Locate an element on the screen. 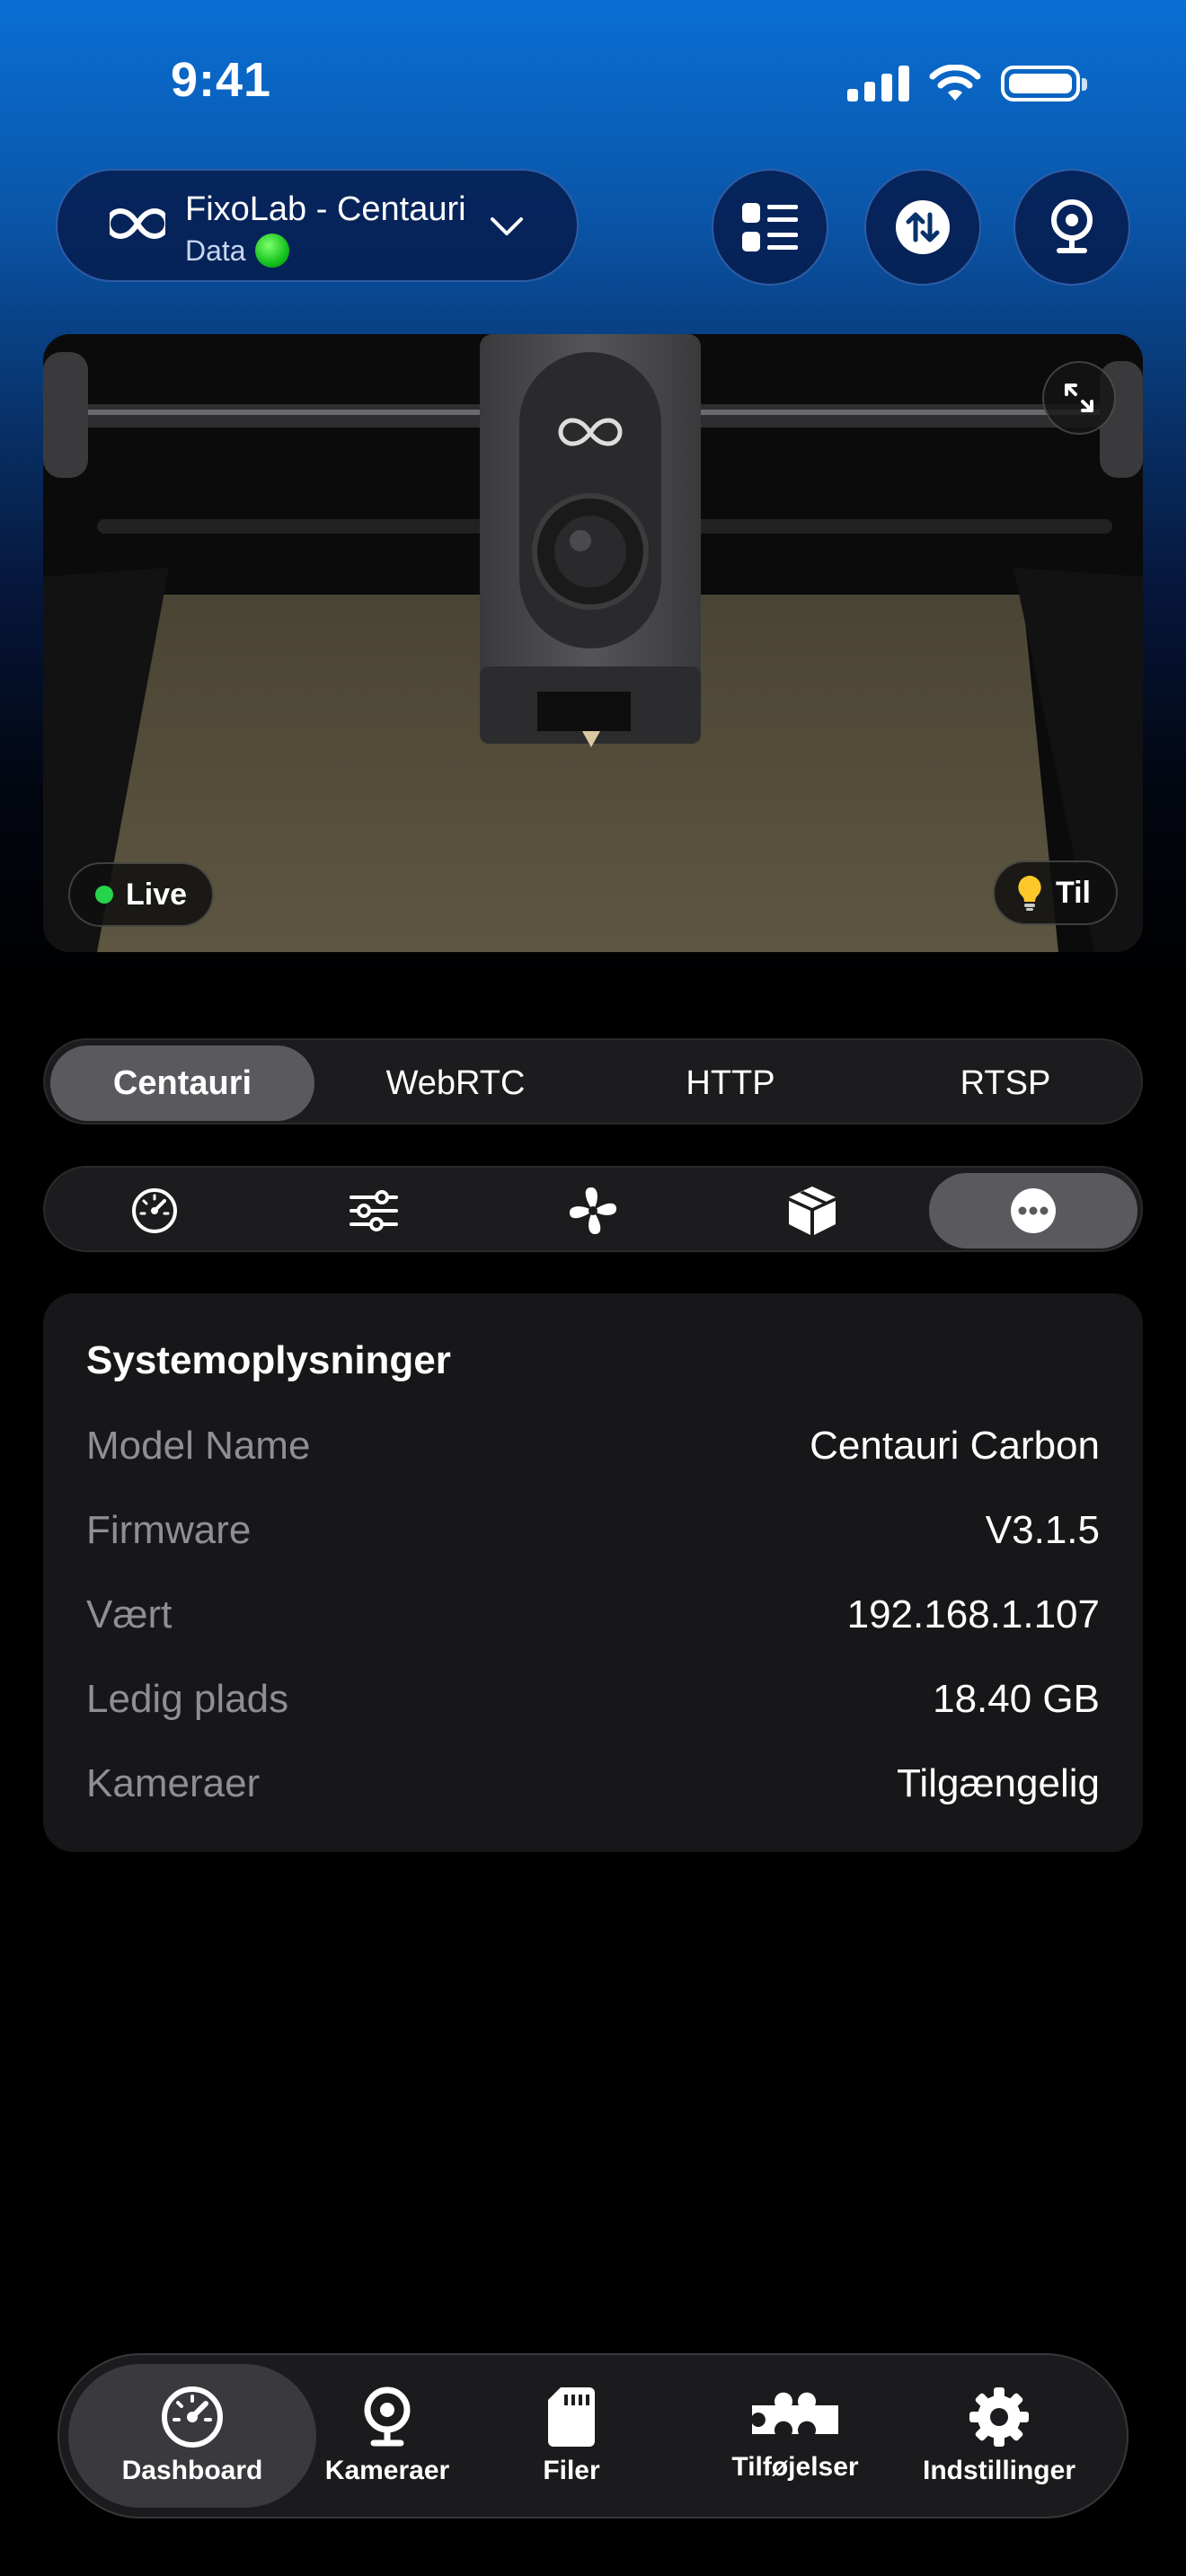 The image size is (1186, 2576). tab-fans is located at coordinates (593, 1210).